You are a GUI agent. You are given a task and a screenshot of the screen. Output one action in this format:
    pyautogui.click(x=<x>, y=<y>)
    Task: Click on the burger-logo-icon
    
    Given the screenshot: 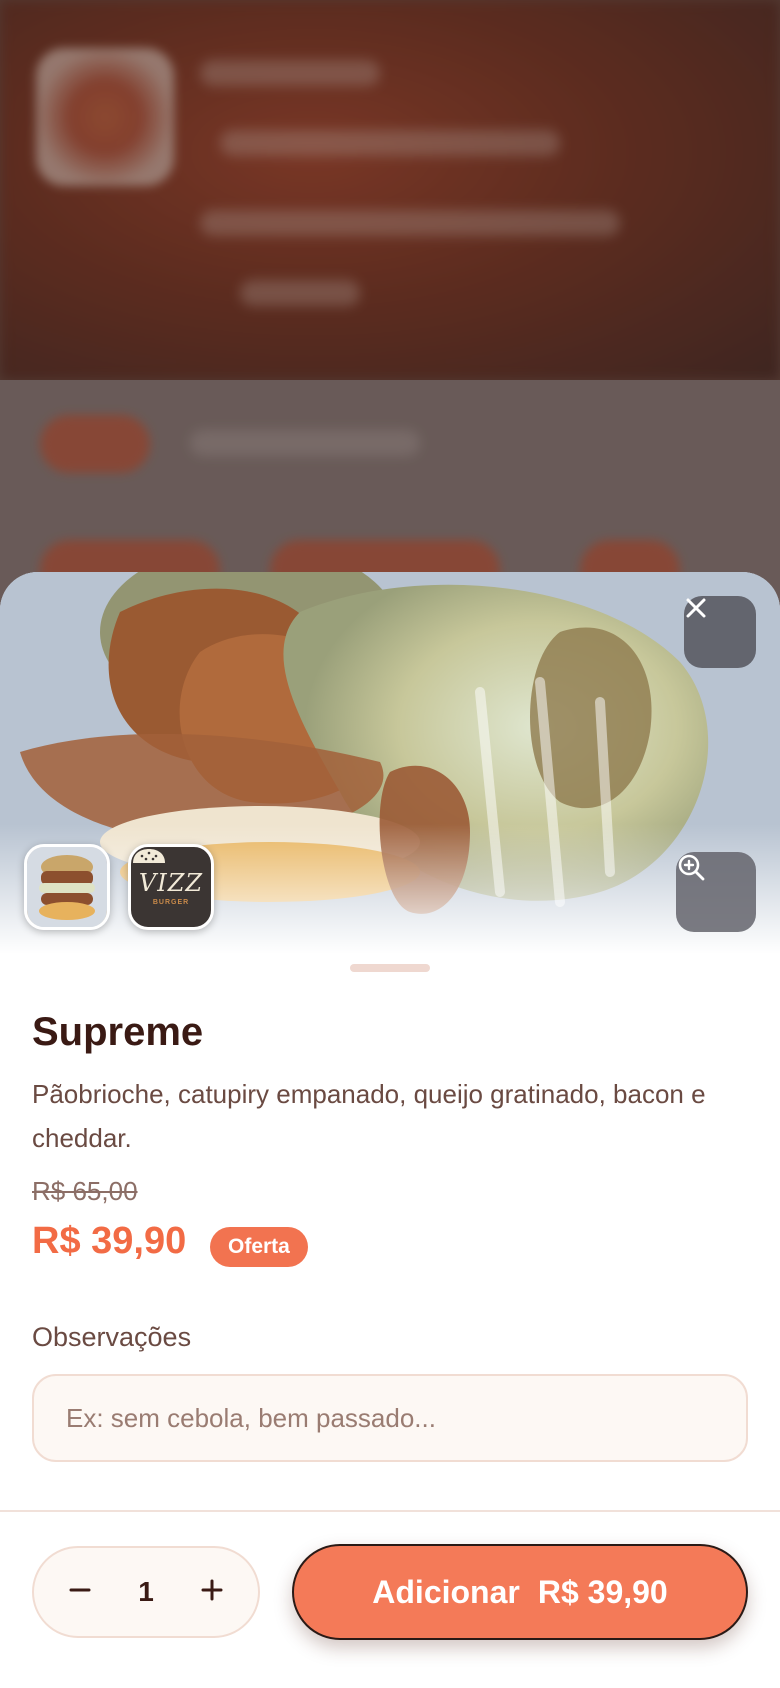 What is the action you would take?
    pyautogui.click(x=149, y=856)
    